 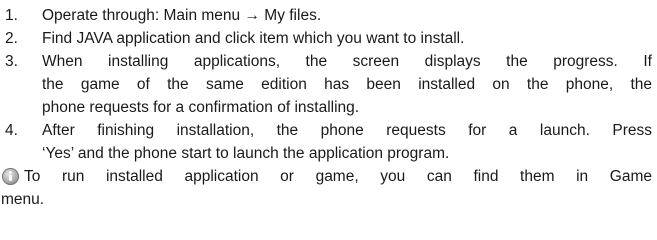 What do you see at coordinates (11, 61) in the screenshot?
I see `step-3-number: 3.` at bounding box center [11, 61].